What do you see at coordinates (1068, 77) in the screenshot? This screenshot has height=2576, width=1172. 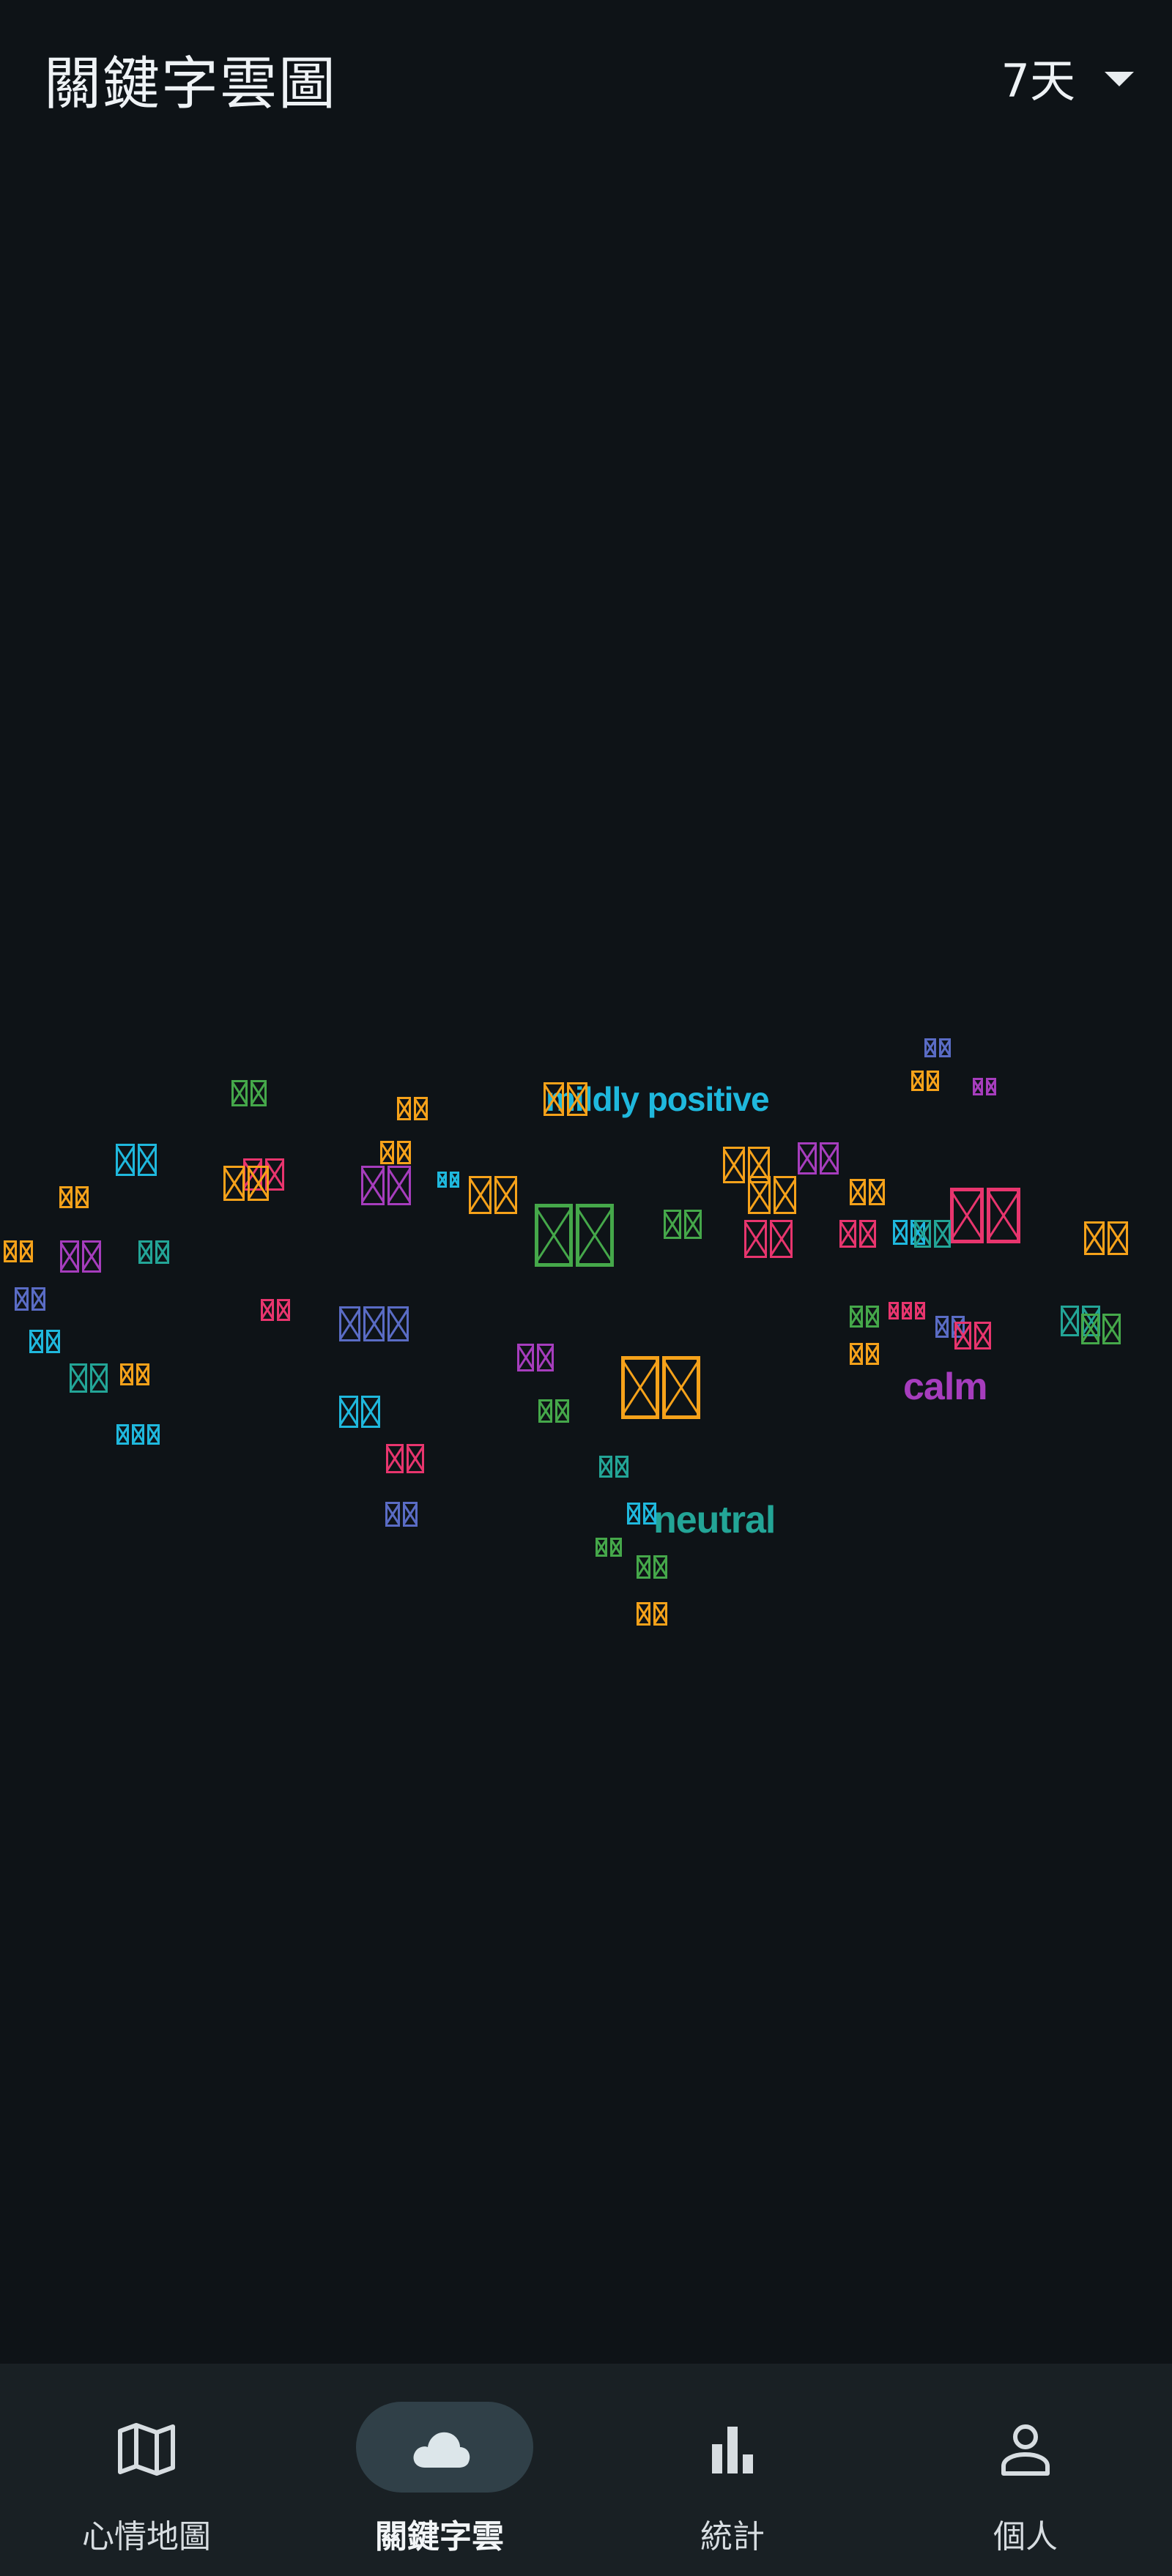 I see `time-range-dropdown: 7天` at bounding box center [1068, 77].